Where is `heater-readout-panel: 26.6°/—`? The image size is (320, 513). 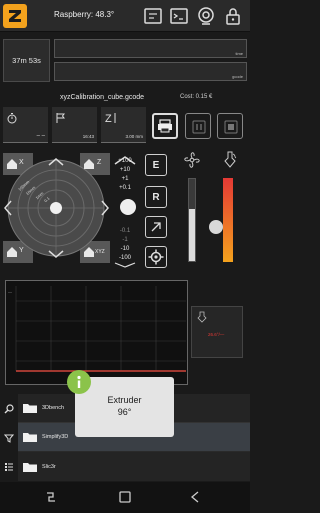 heater-readout-panel: 26.6°/— is located at coordinates (217, 332).